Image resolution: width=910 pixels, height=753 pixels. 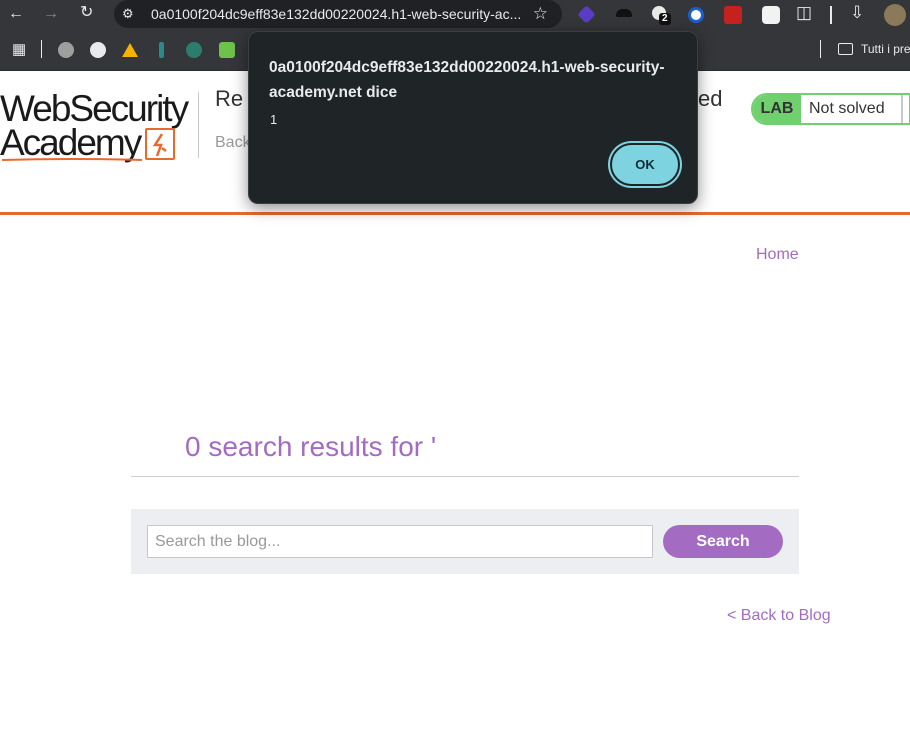 I want to click on extension-purple-icon, so click(x=586, y=14).